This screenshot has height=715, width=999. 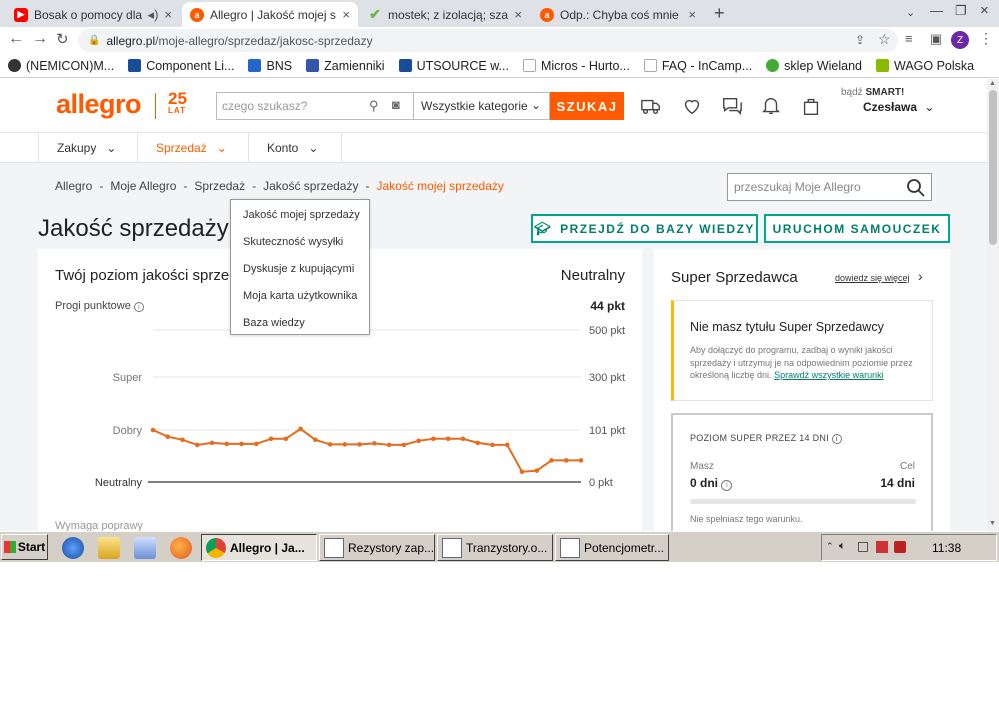 What do you see at coordinates (88, 148) in the screenshot?
I see `subnav-zakupy: Zakupy ⌄` at bounding box center [88, 148].